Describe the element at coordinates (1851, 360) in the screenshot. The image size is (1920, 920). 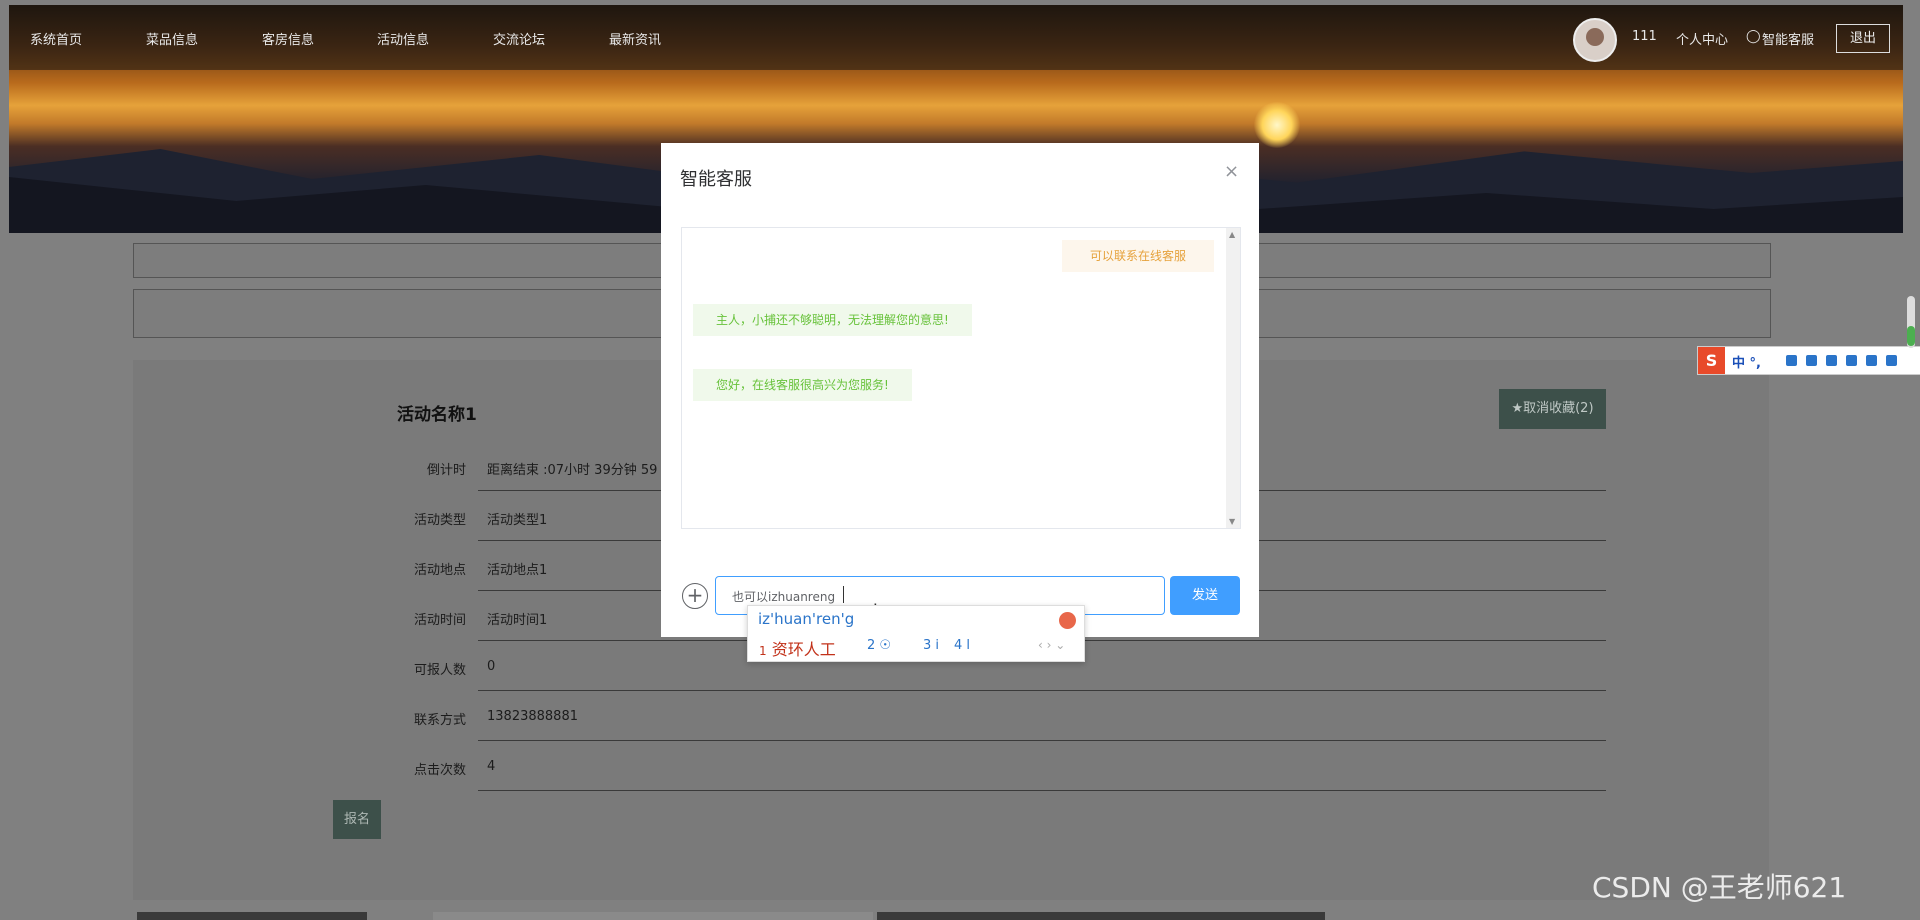
I see `game-icon` at that location.